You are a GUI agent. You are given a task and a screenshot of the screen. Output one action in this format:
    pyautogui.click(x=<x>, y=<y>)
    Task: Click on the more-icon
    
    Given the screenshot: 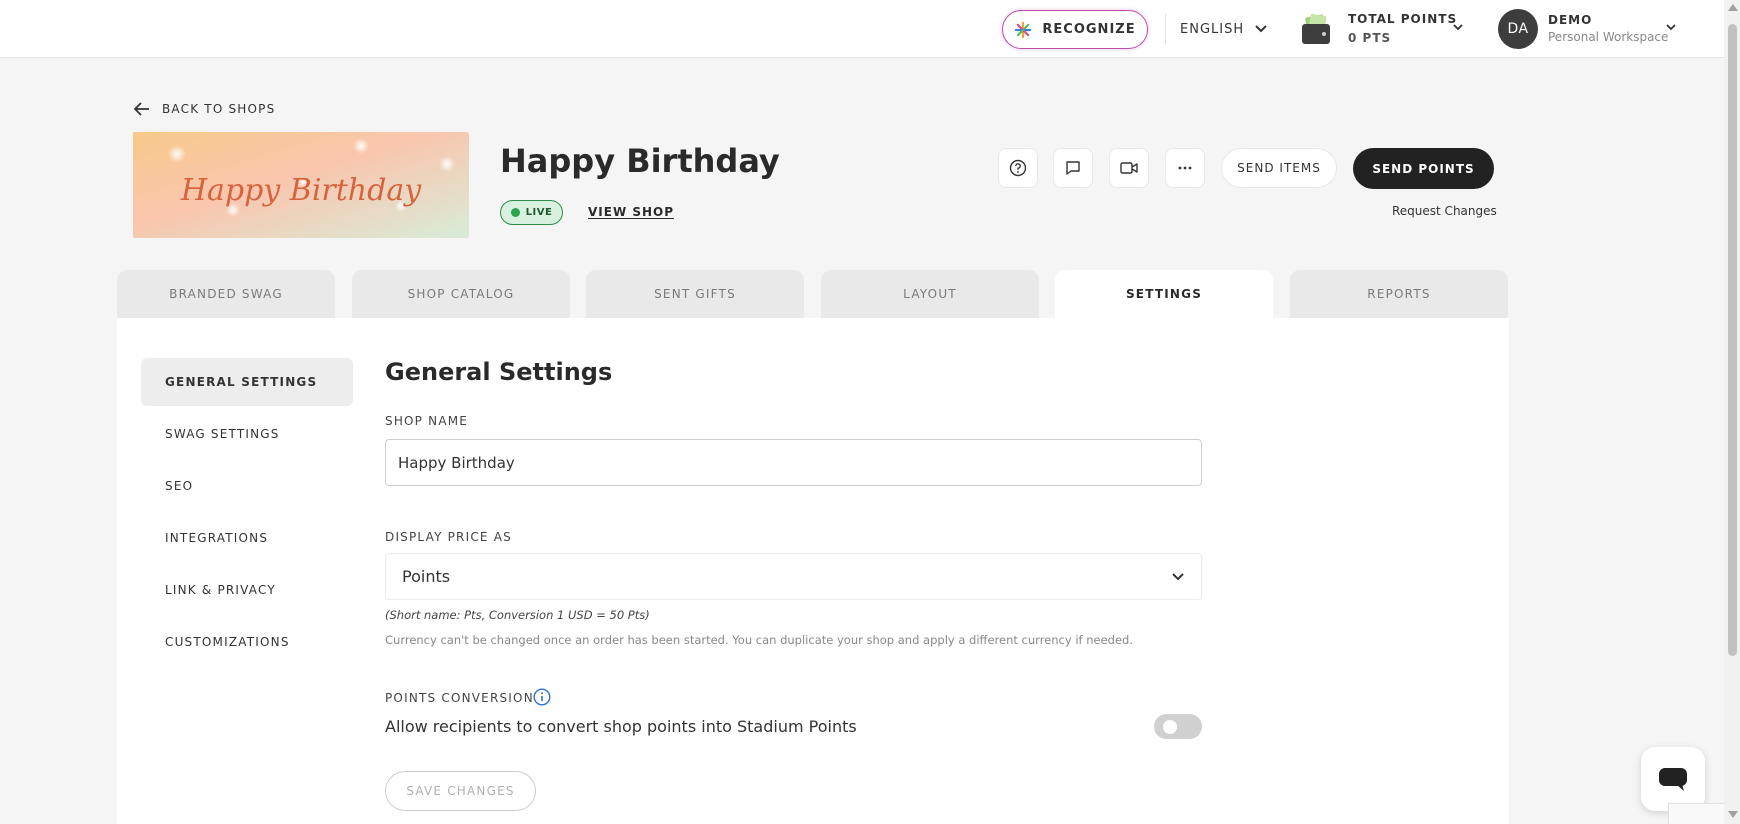 What is the action you would take?
    pyautogui.click(x=1185, y=168)
    